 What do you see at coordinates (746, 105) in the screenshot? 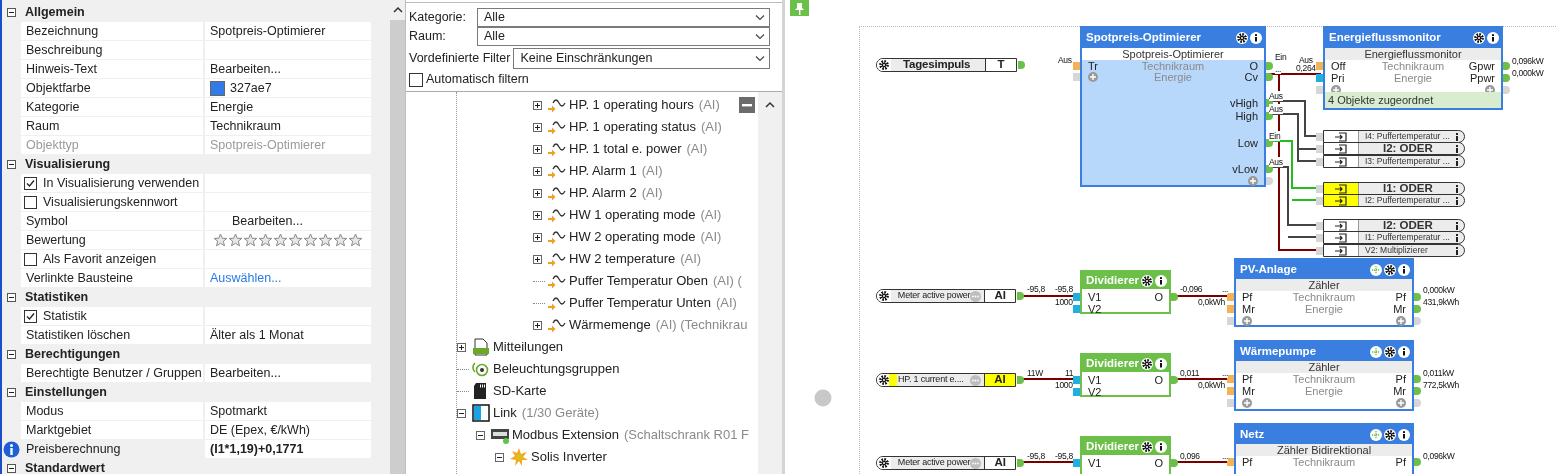
I see `collapse-button` at bounding box center [746, 105].